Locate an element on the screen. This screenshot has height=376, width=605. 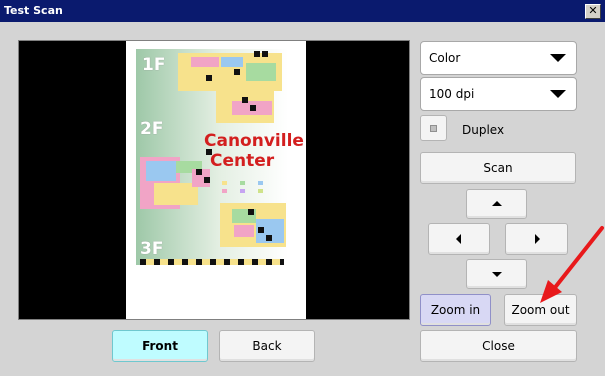
annotation-arrow-icon is located at coordinates (572, 264).